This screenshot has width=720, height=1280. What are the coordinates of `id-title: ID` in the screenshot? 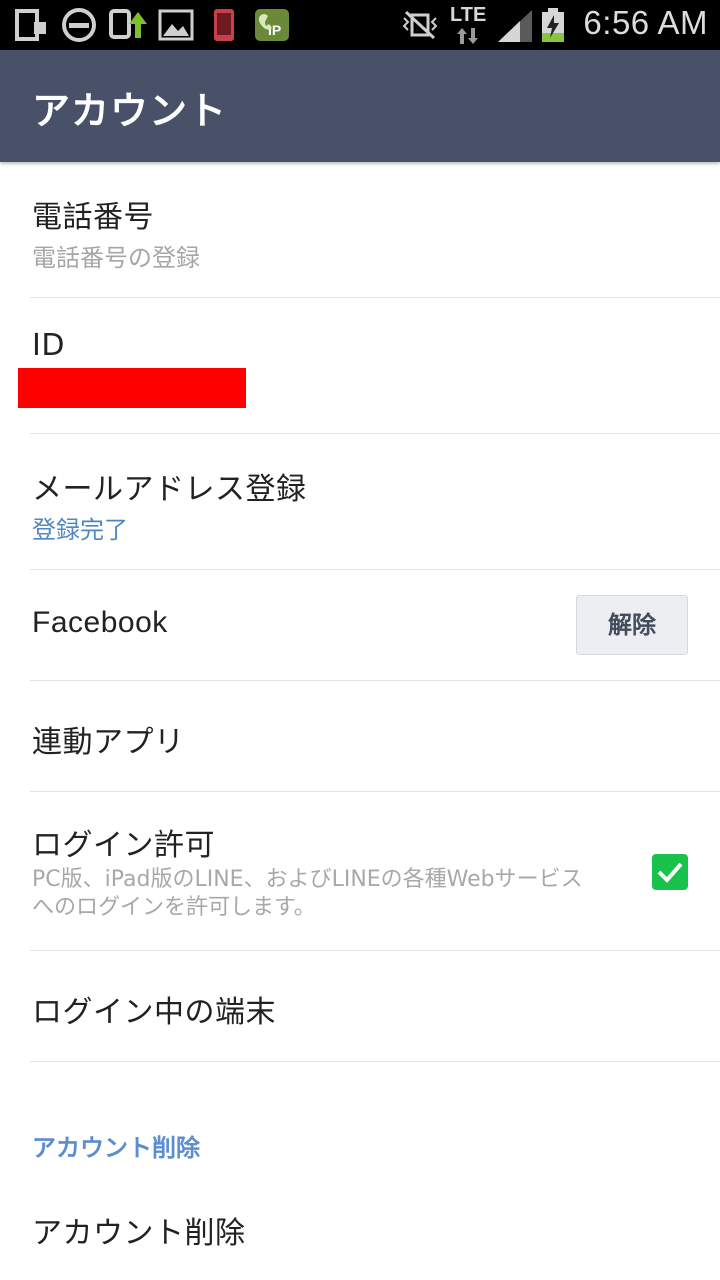 It's located at (48, 345).